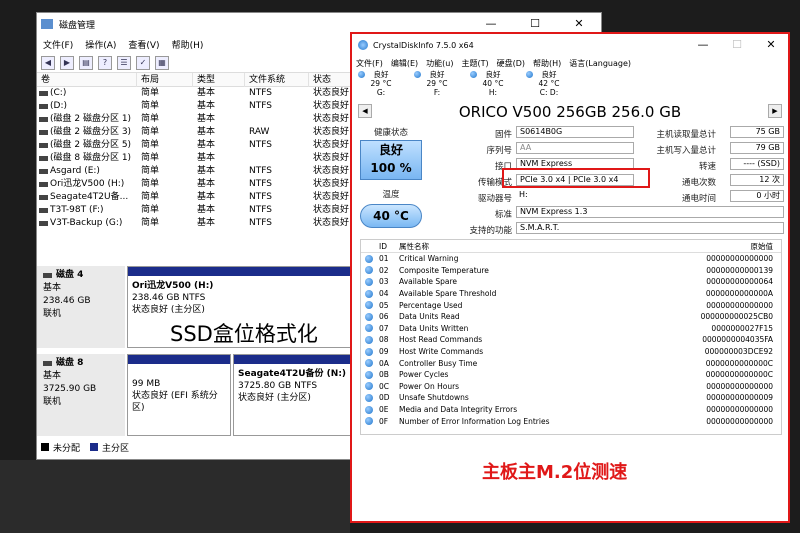 This screenshot has width=800, height=533. Describe the element at coordinates (105, 62) in the screenshot. I see `help-icon: ?` at that location.